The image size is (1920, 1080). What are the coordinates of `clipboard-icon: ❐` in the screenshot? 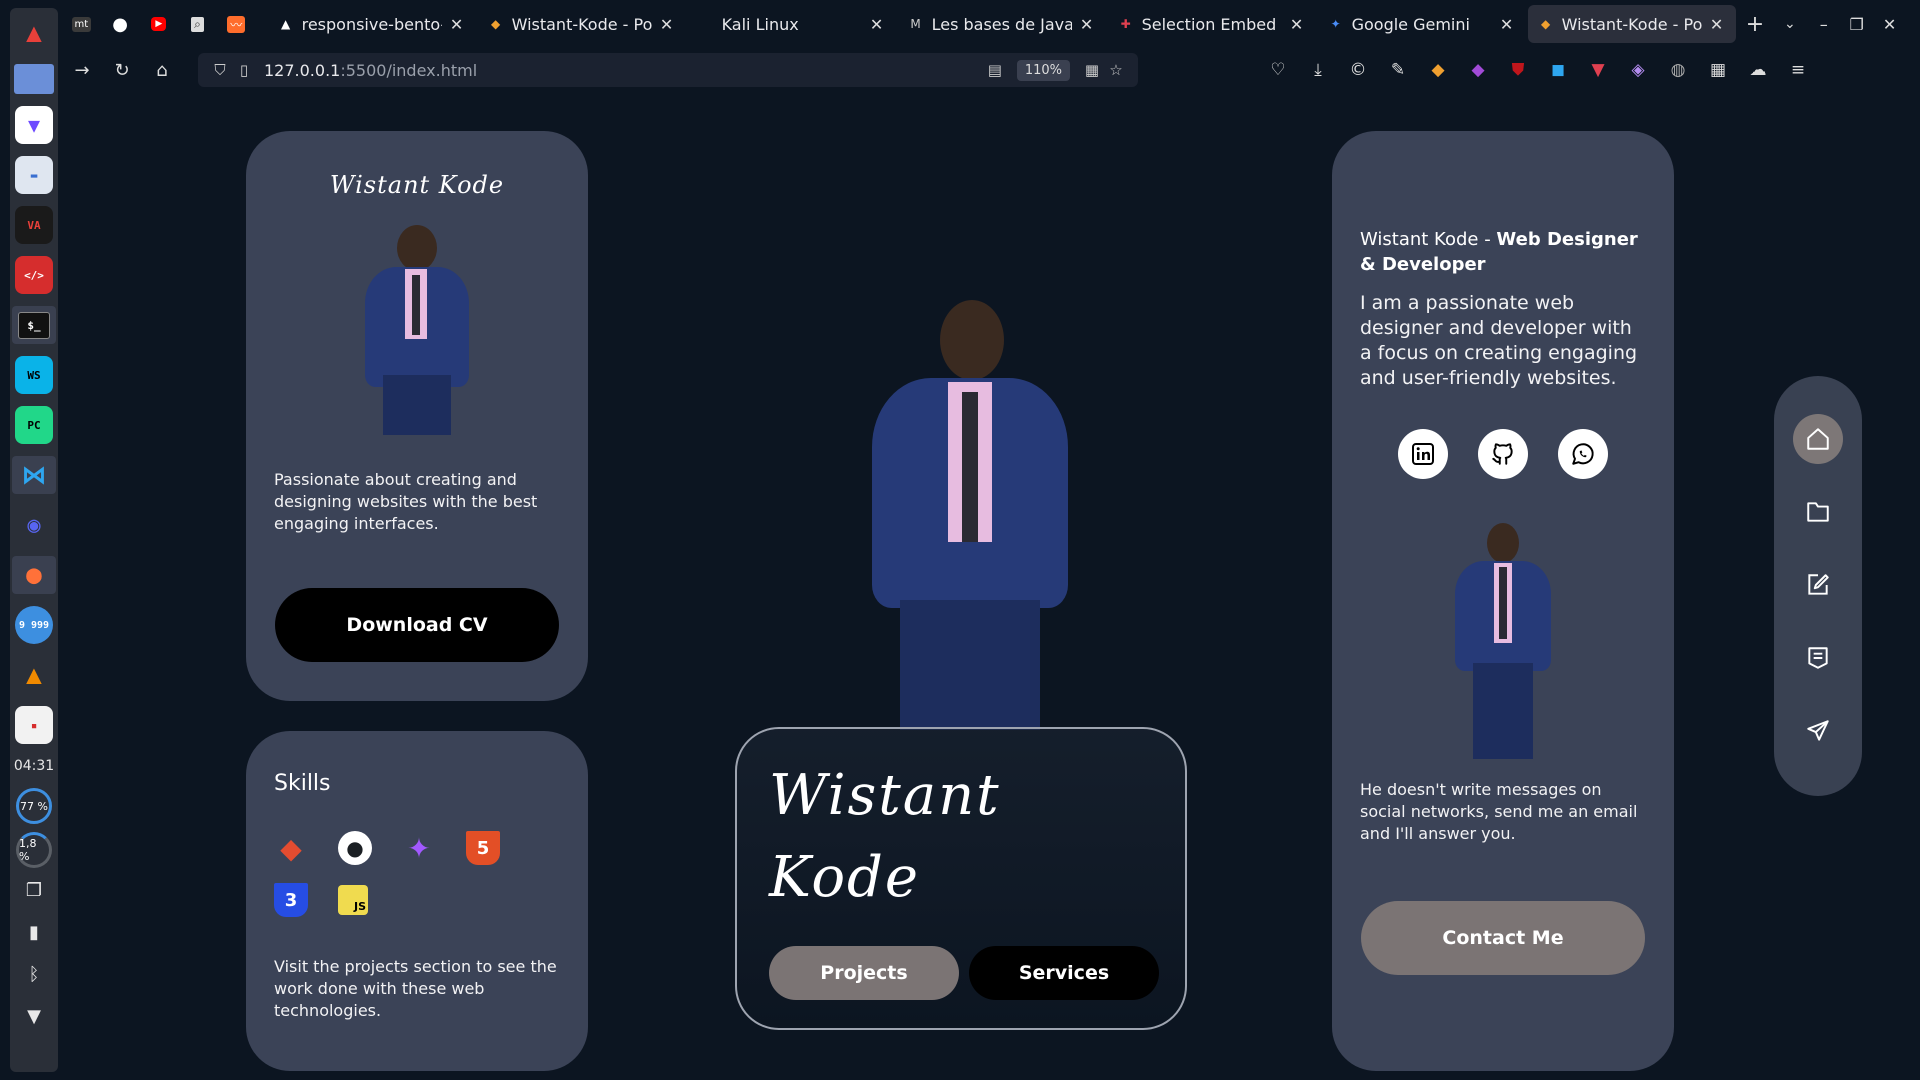 It's located at (34, 890).